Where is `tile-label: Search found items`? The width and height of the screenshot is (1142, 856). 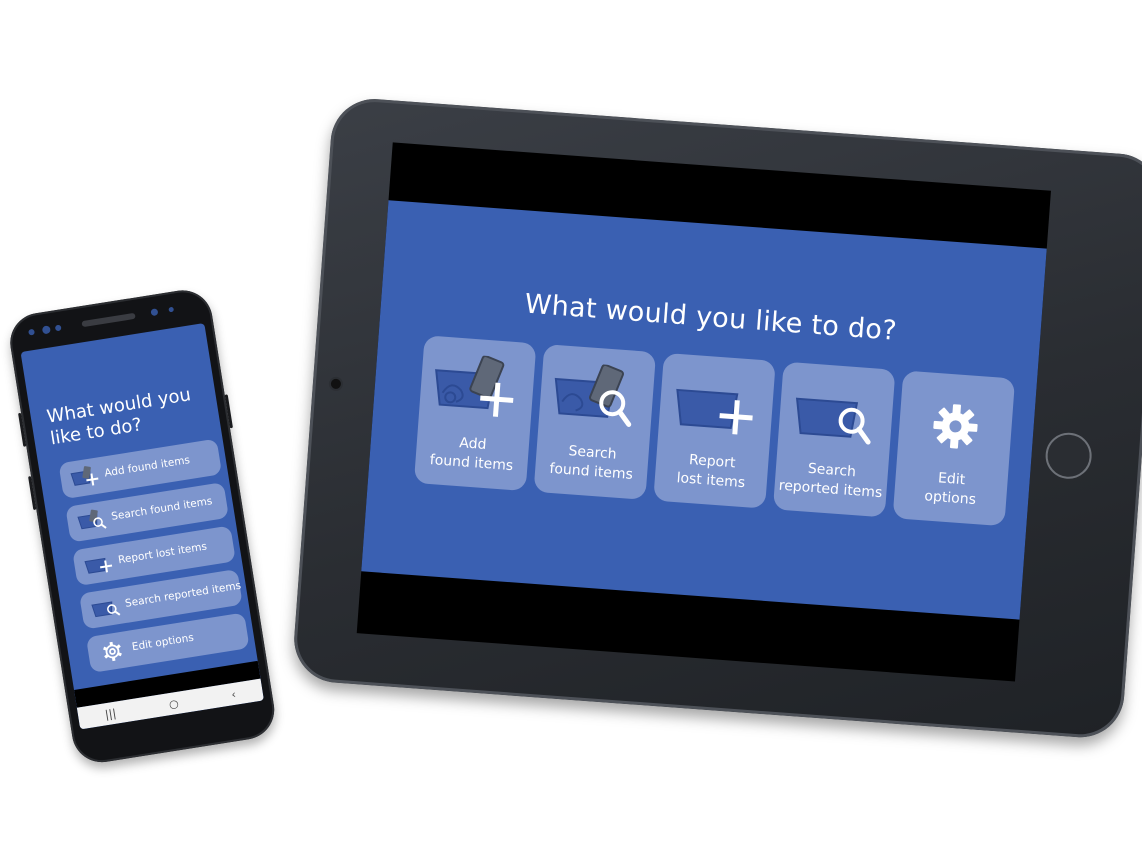 tile-label: Search found items is located at coordinates (591, 463).